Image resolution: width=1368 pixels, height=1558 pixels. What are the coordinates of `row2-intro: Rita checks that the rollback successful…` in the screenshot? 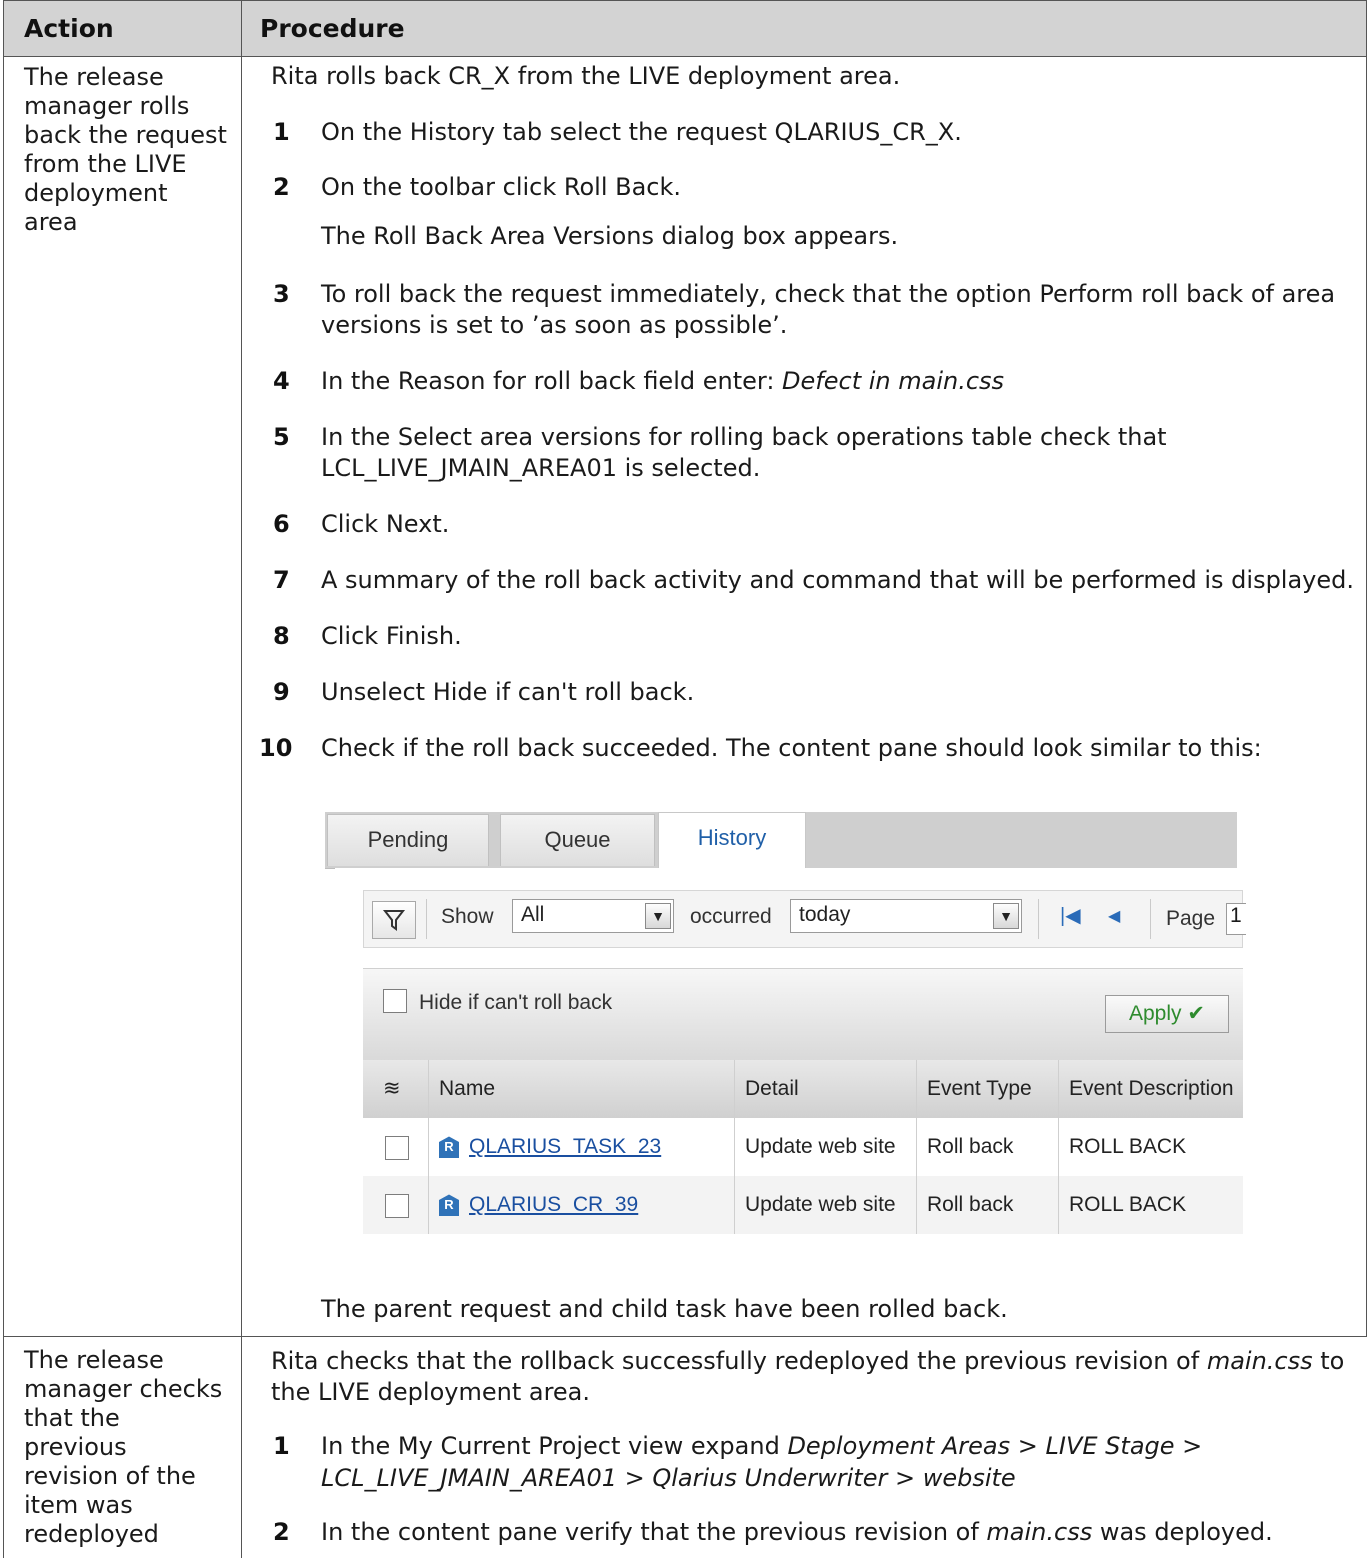 It's located at (807, 1361).